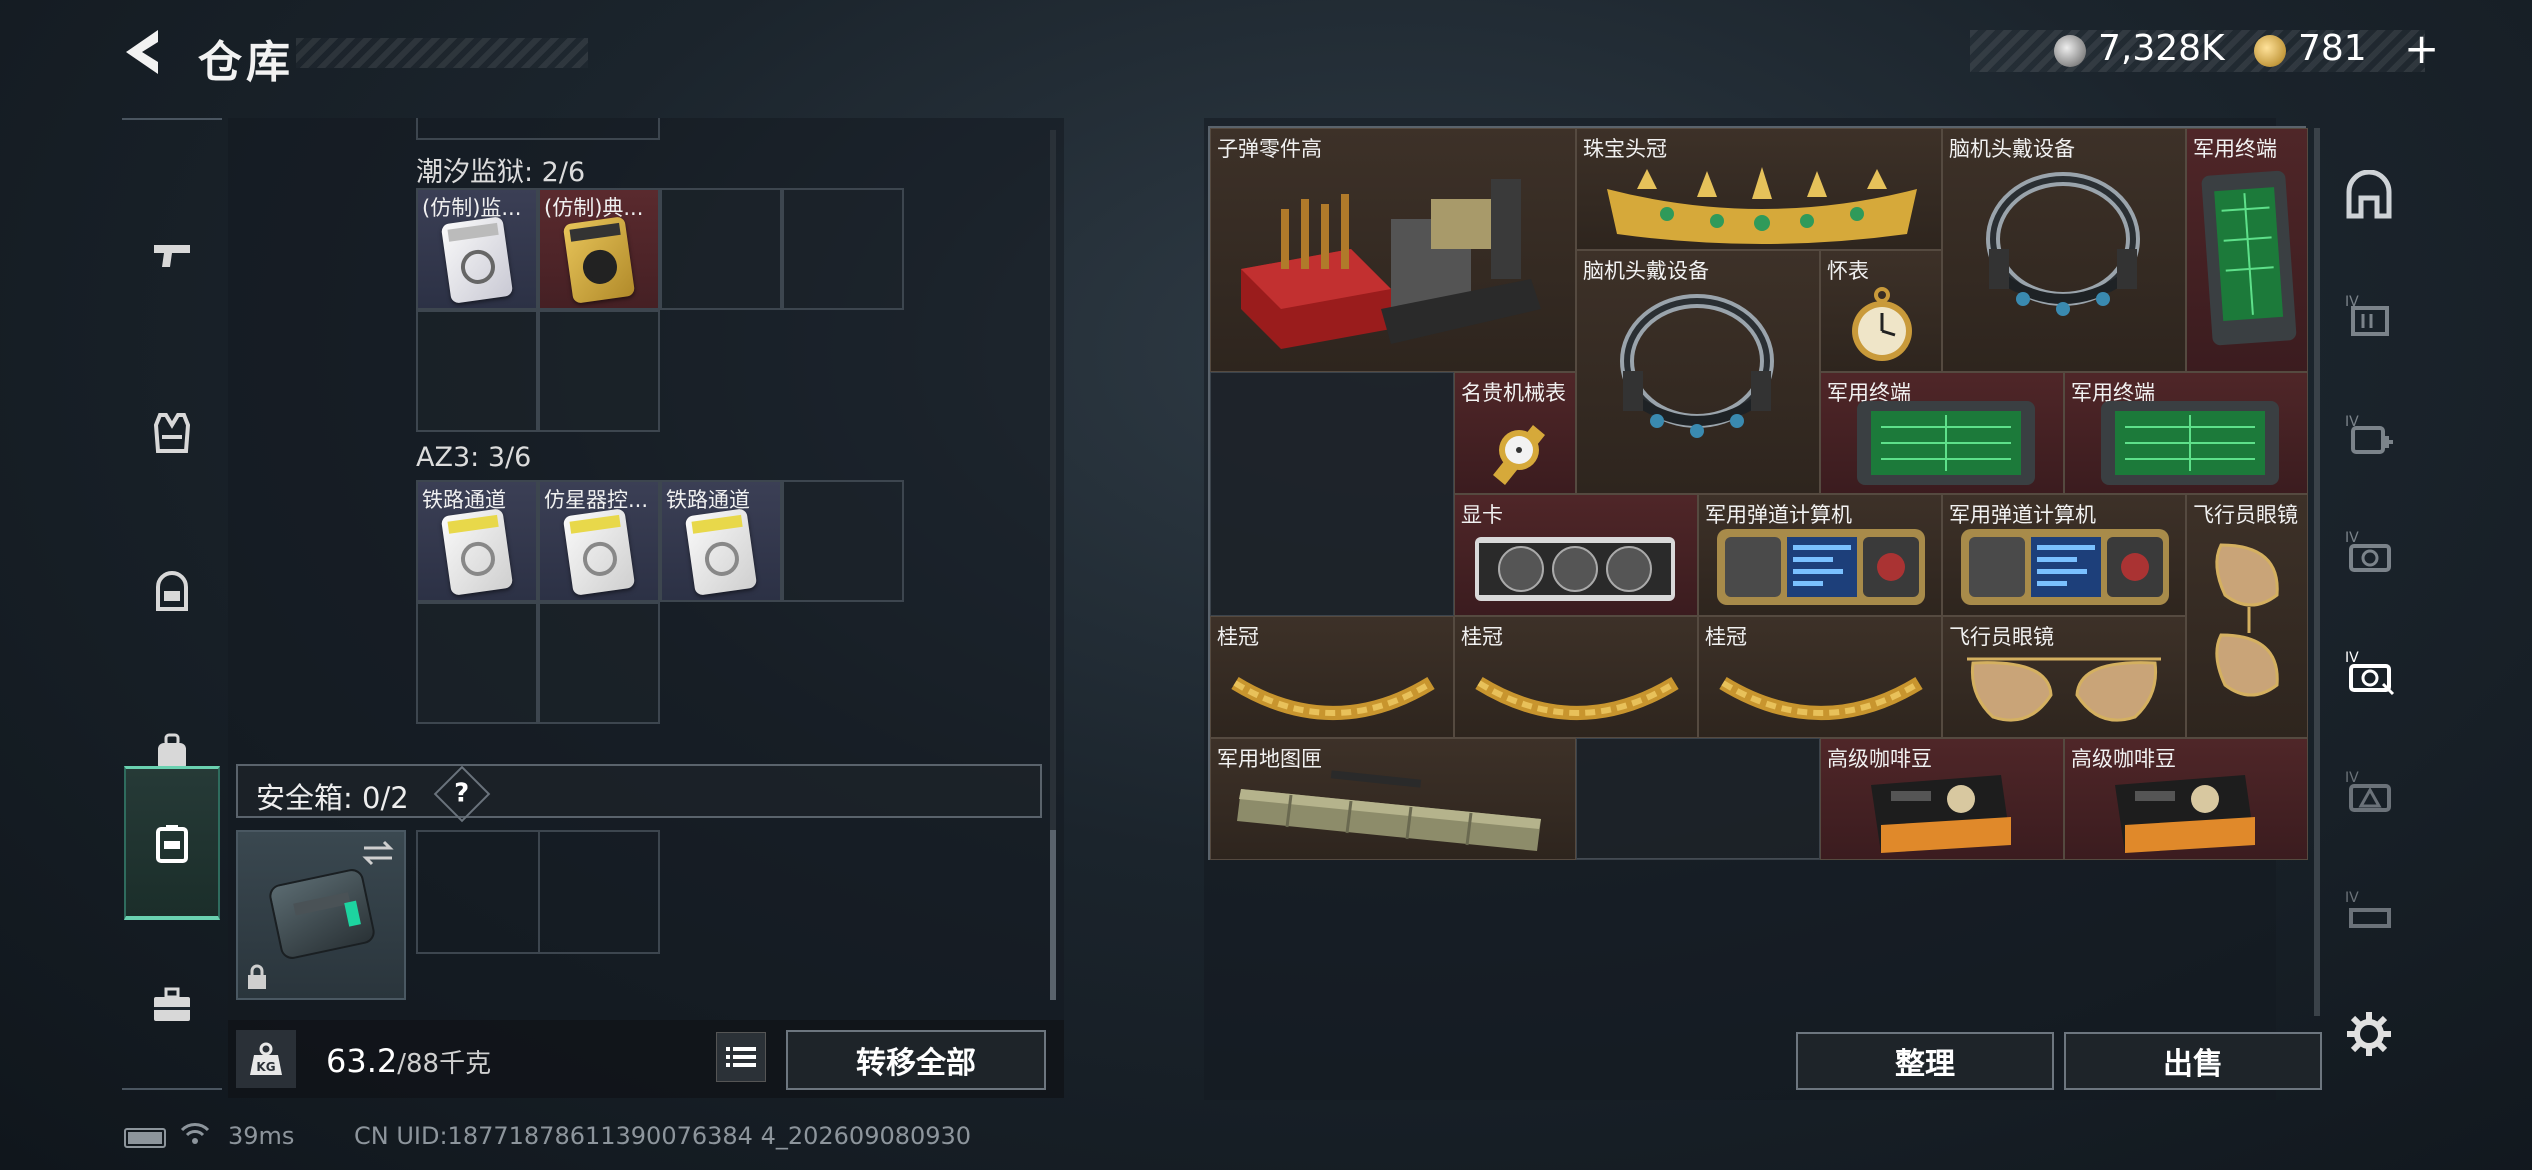 The height and width of the screenshot is (1170, 2532). I want to click on filter-ammo: IV, so click(2369, 910).